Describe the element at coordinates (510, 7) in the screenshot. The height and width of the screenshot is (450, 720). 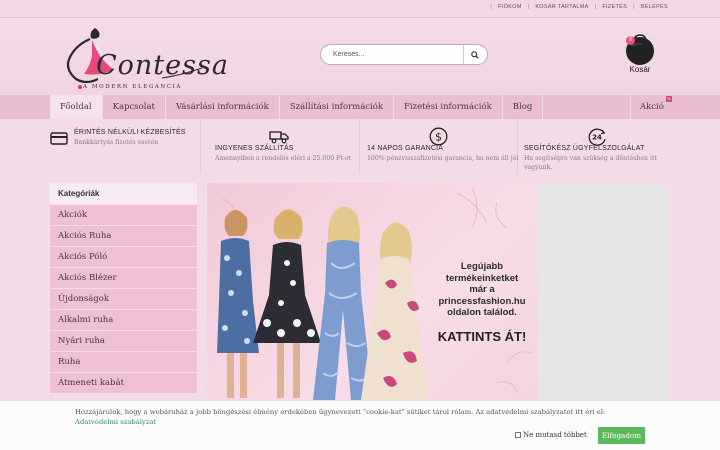
I see `my-account-link: FIÓKOM` at that location.